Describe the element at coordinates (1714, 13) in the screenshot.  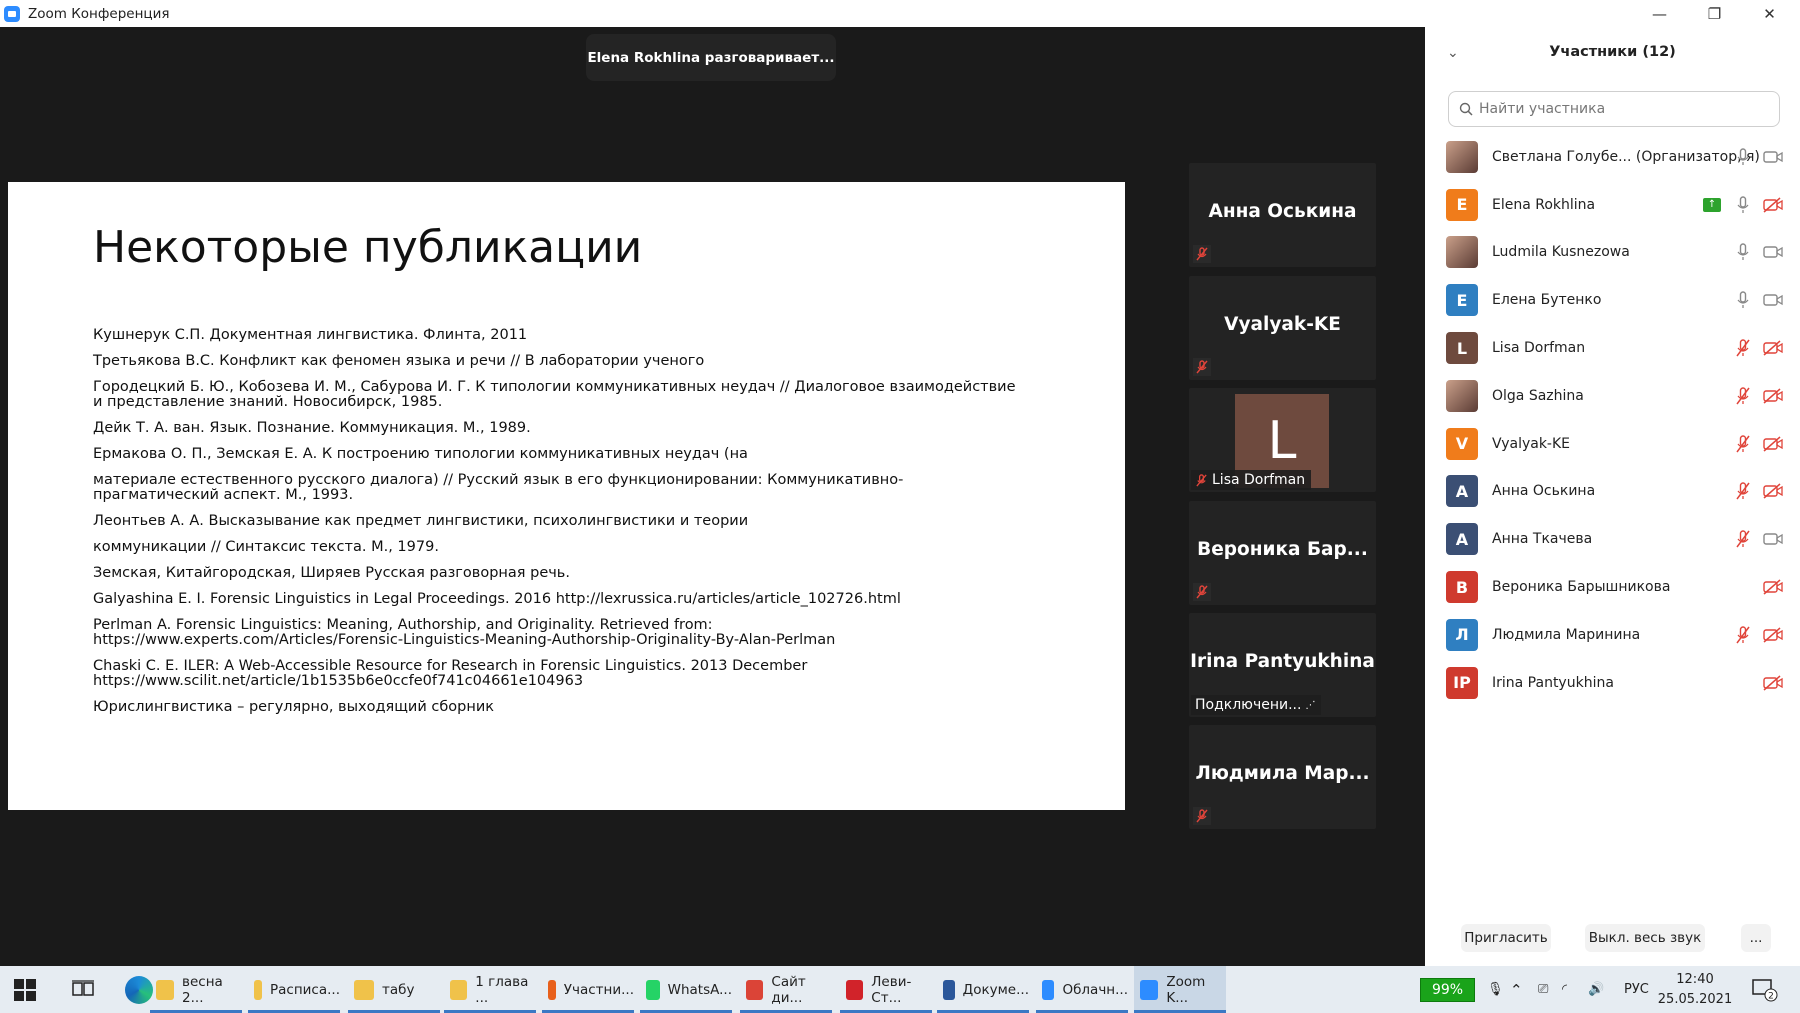
I see `maximize-button: ❐` at that location.